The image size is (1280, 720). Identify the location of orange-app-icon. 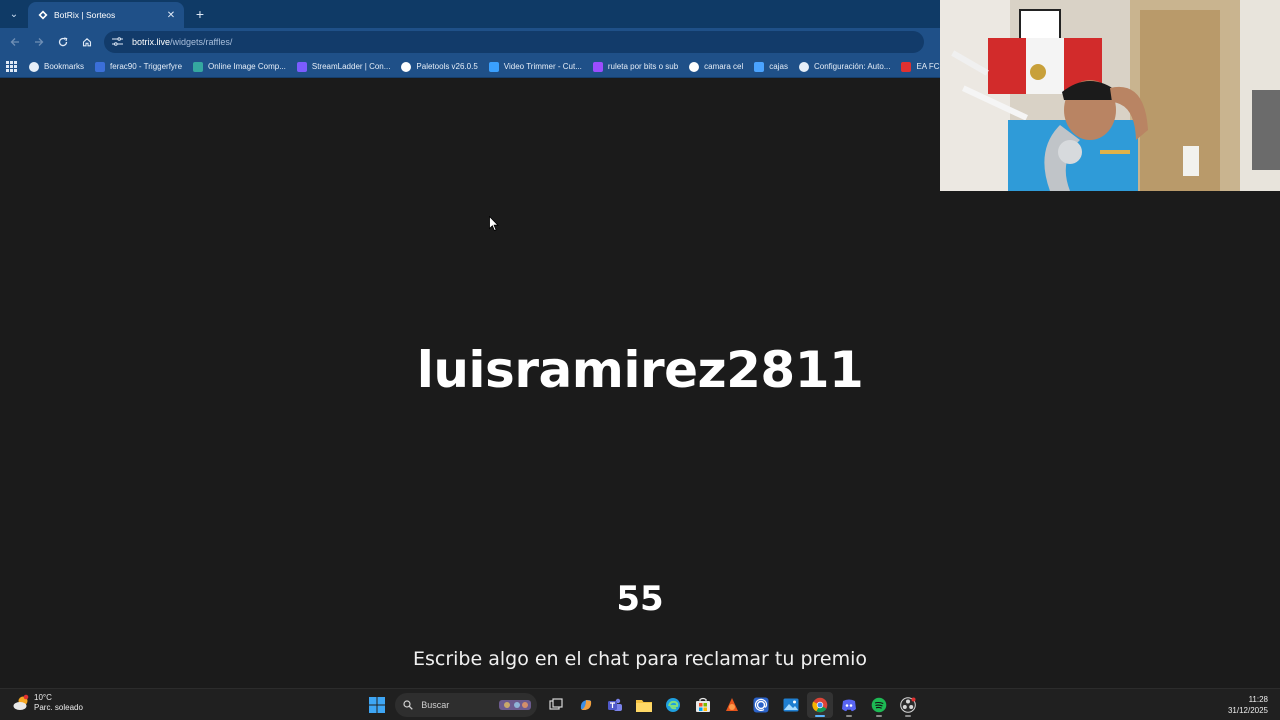
(732, 705).